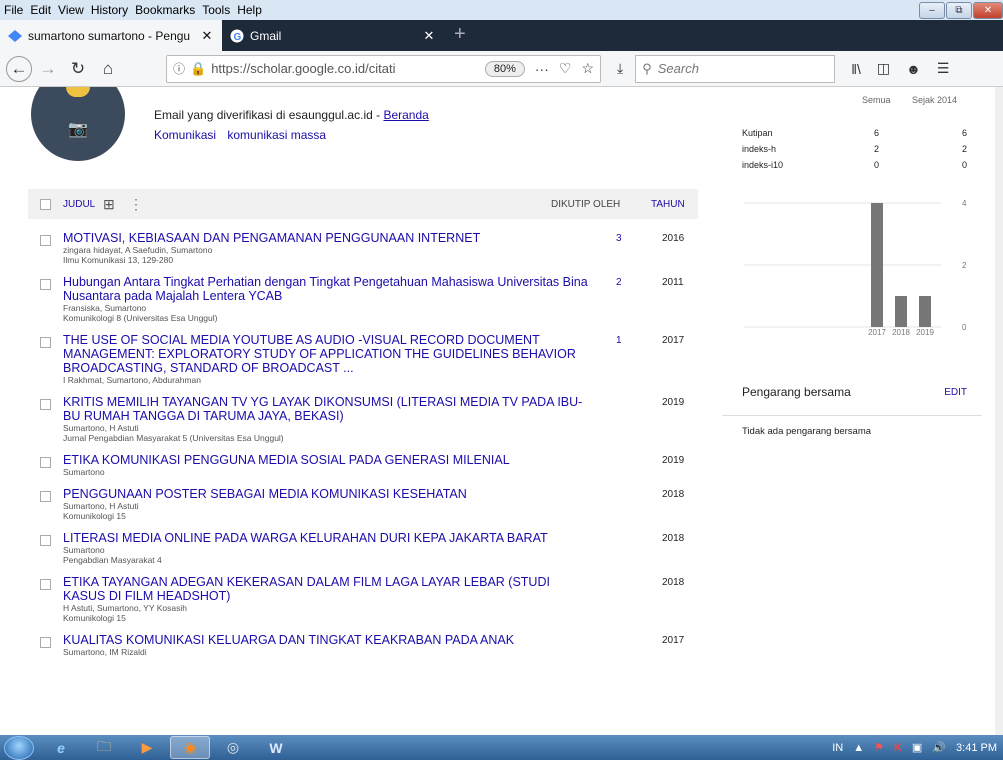  What do you see at coordinates (762, 165) in the screenshot?
I see `stat-label: indeks-i10` at bounding box center [762, 165].